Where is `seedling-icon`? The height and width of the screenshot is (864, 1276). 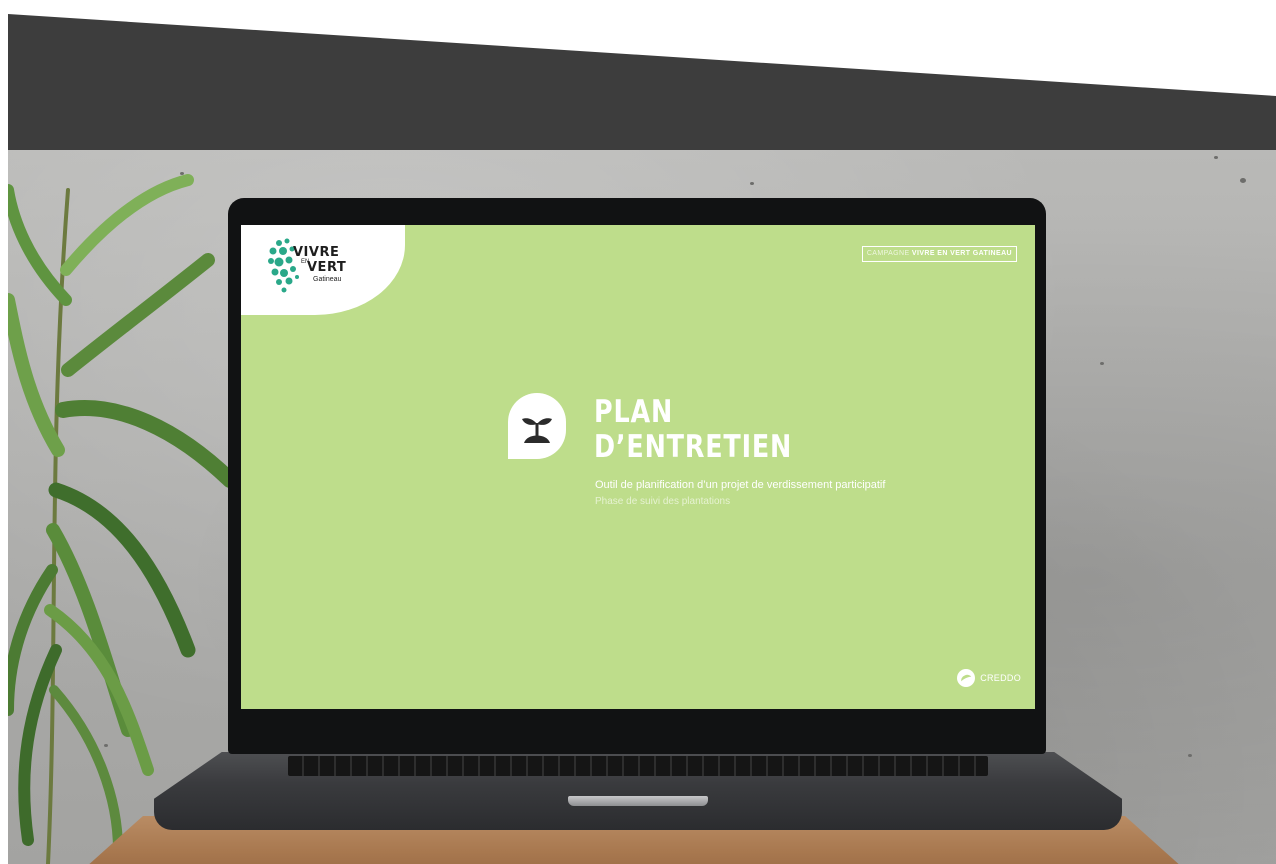 seedling-icon is located at coordinates (537, 426).